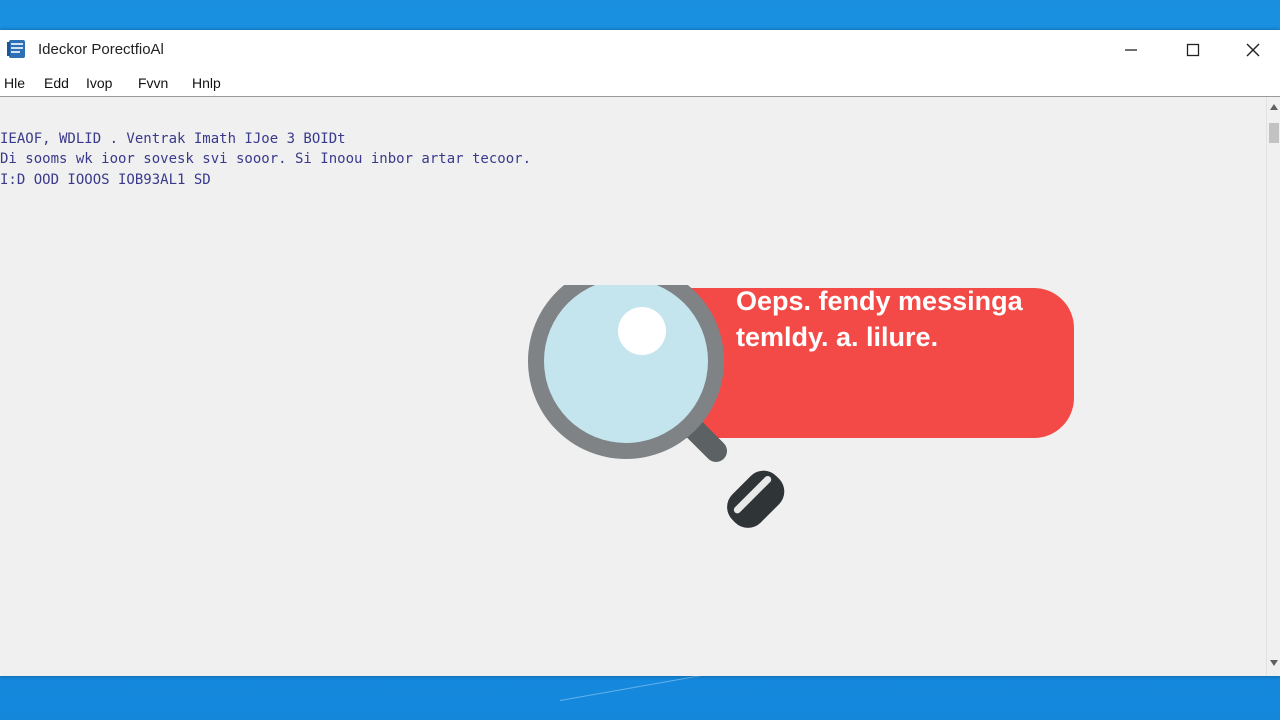 The width and height of the screenshot is (1280, 720). Describe the element at coordinates (1274, 133) in the screenshot. I see `scrollbar-thumb` at that location.